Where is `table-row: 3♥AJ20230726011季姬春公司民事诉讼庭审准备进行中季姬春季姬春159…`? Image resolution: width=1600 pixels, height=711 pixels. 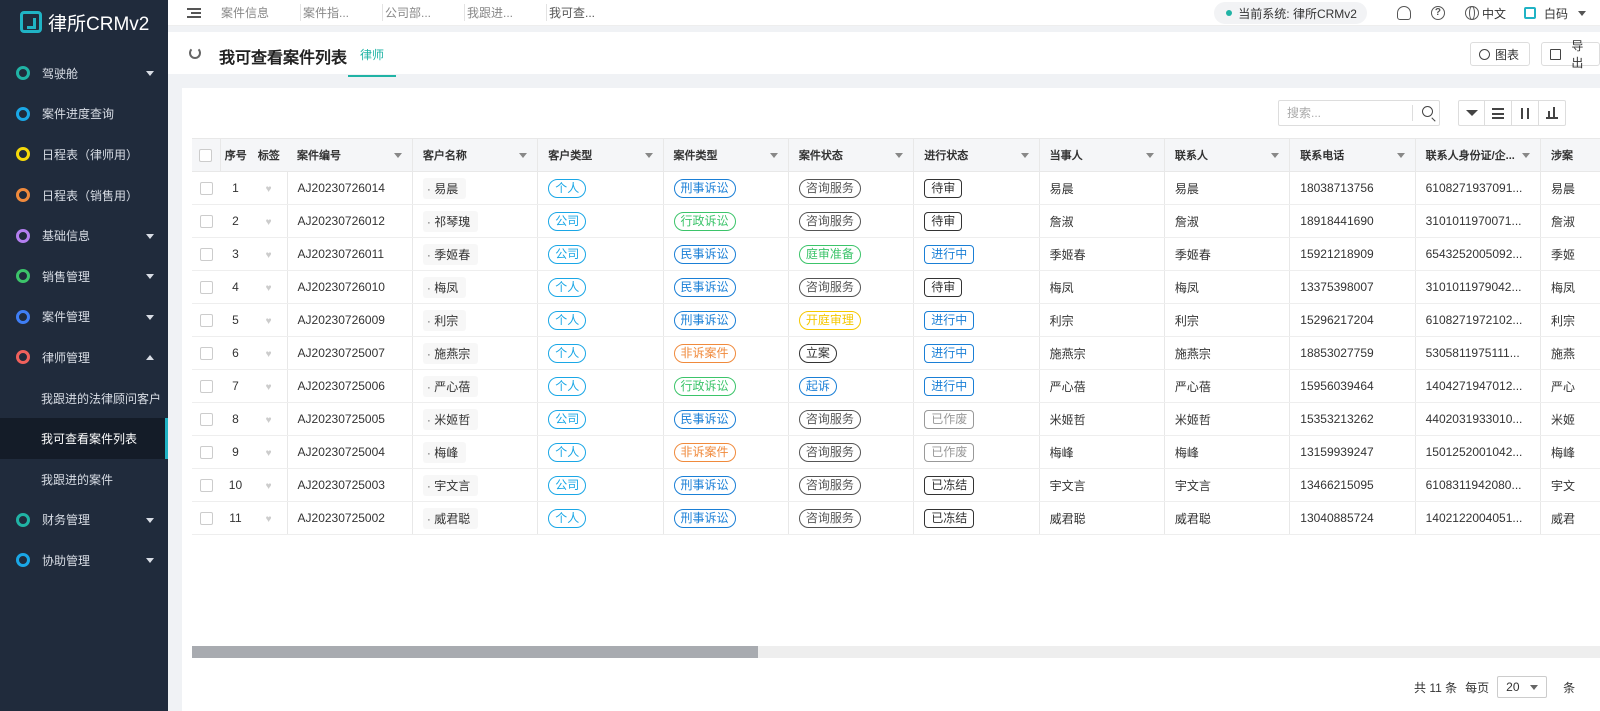 table-row: 3♥AJ20230726011季姬春公司民事诉讼庭审准备进行中季姬春季姬春159… is located at coordinates (896, 254).